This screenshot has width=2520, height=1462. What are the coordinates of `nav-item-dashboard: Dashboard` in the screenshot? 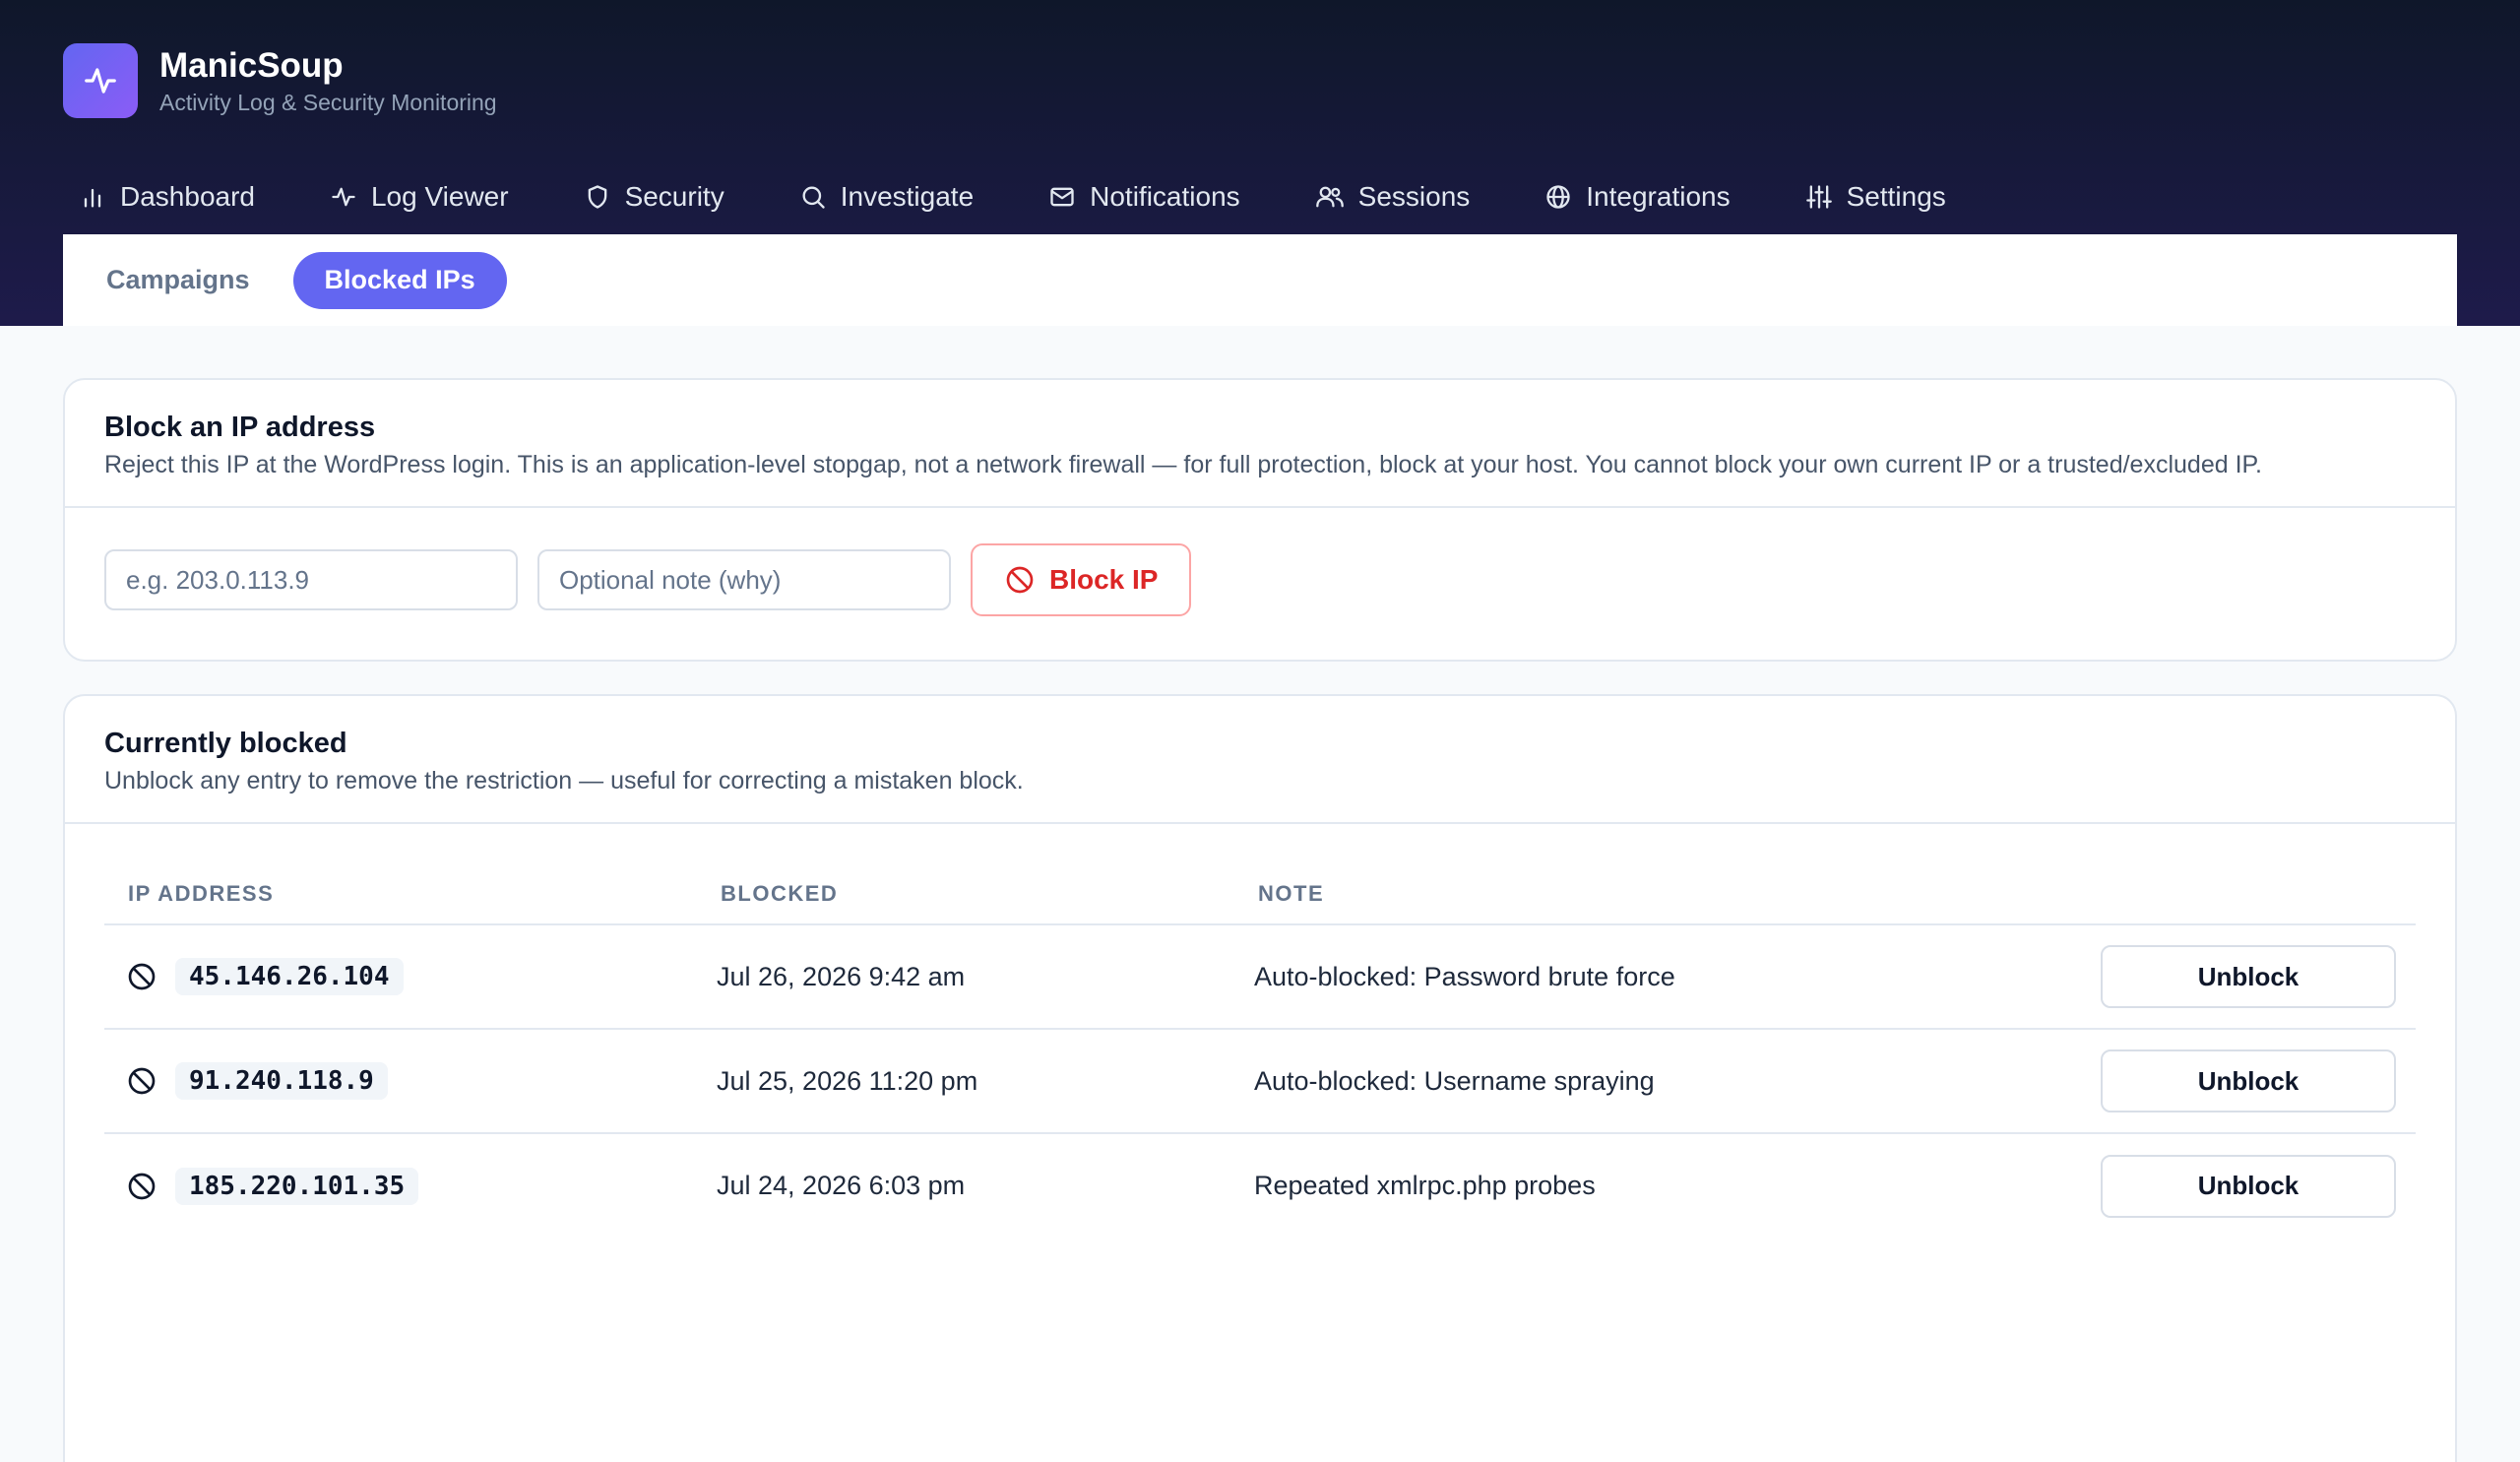 It's located at (167, 196).